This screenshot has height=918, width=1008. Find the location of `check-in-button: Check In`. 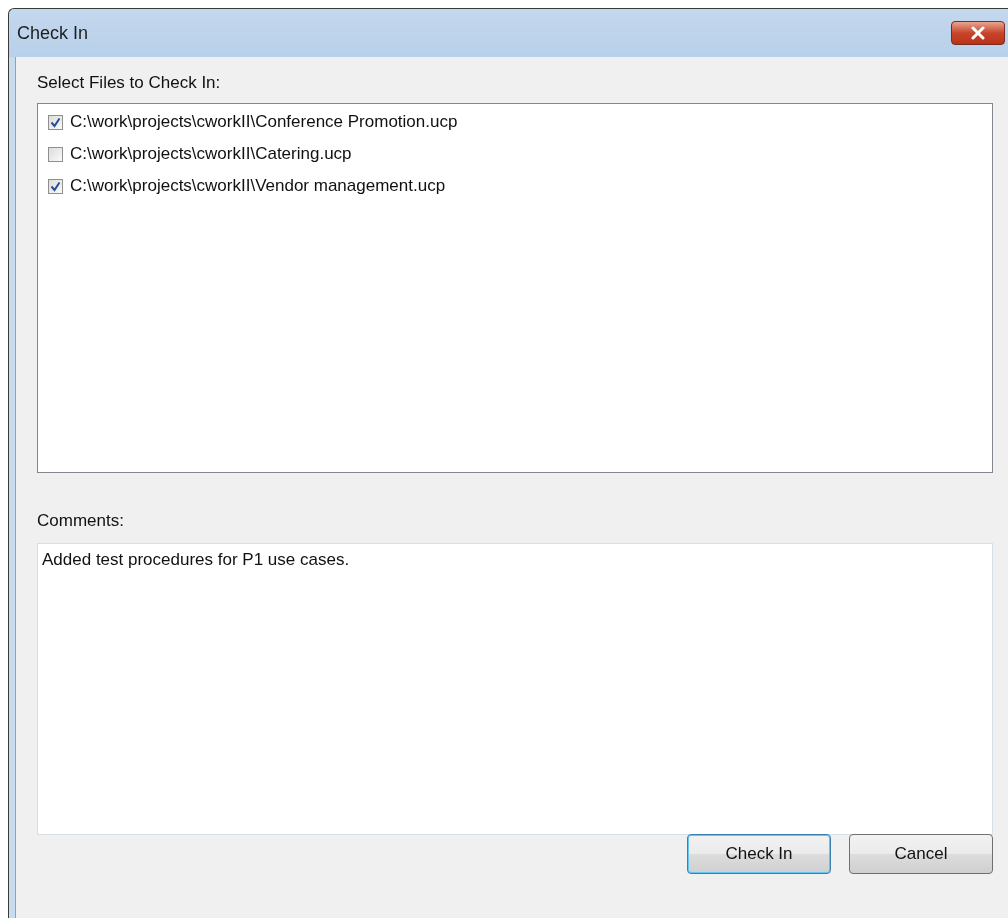

check-in-button: Check In is located at coordinates (759, 854).